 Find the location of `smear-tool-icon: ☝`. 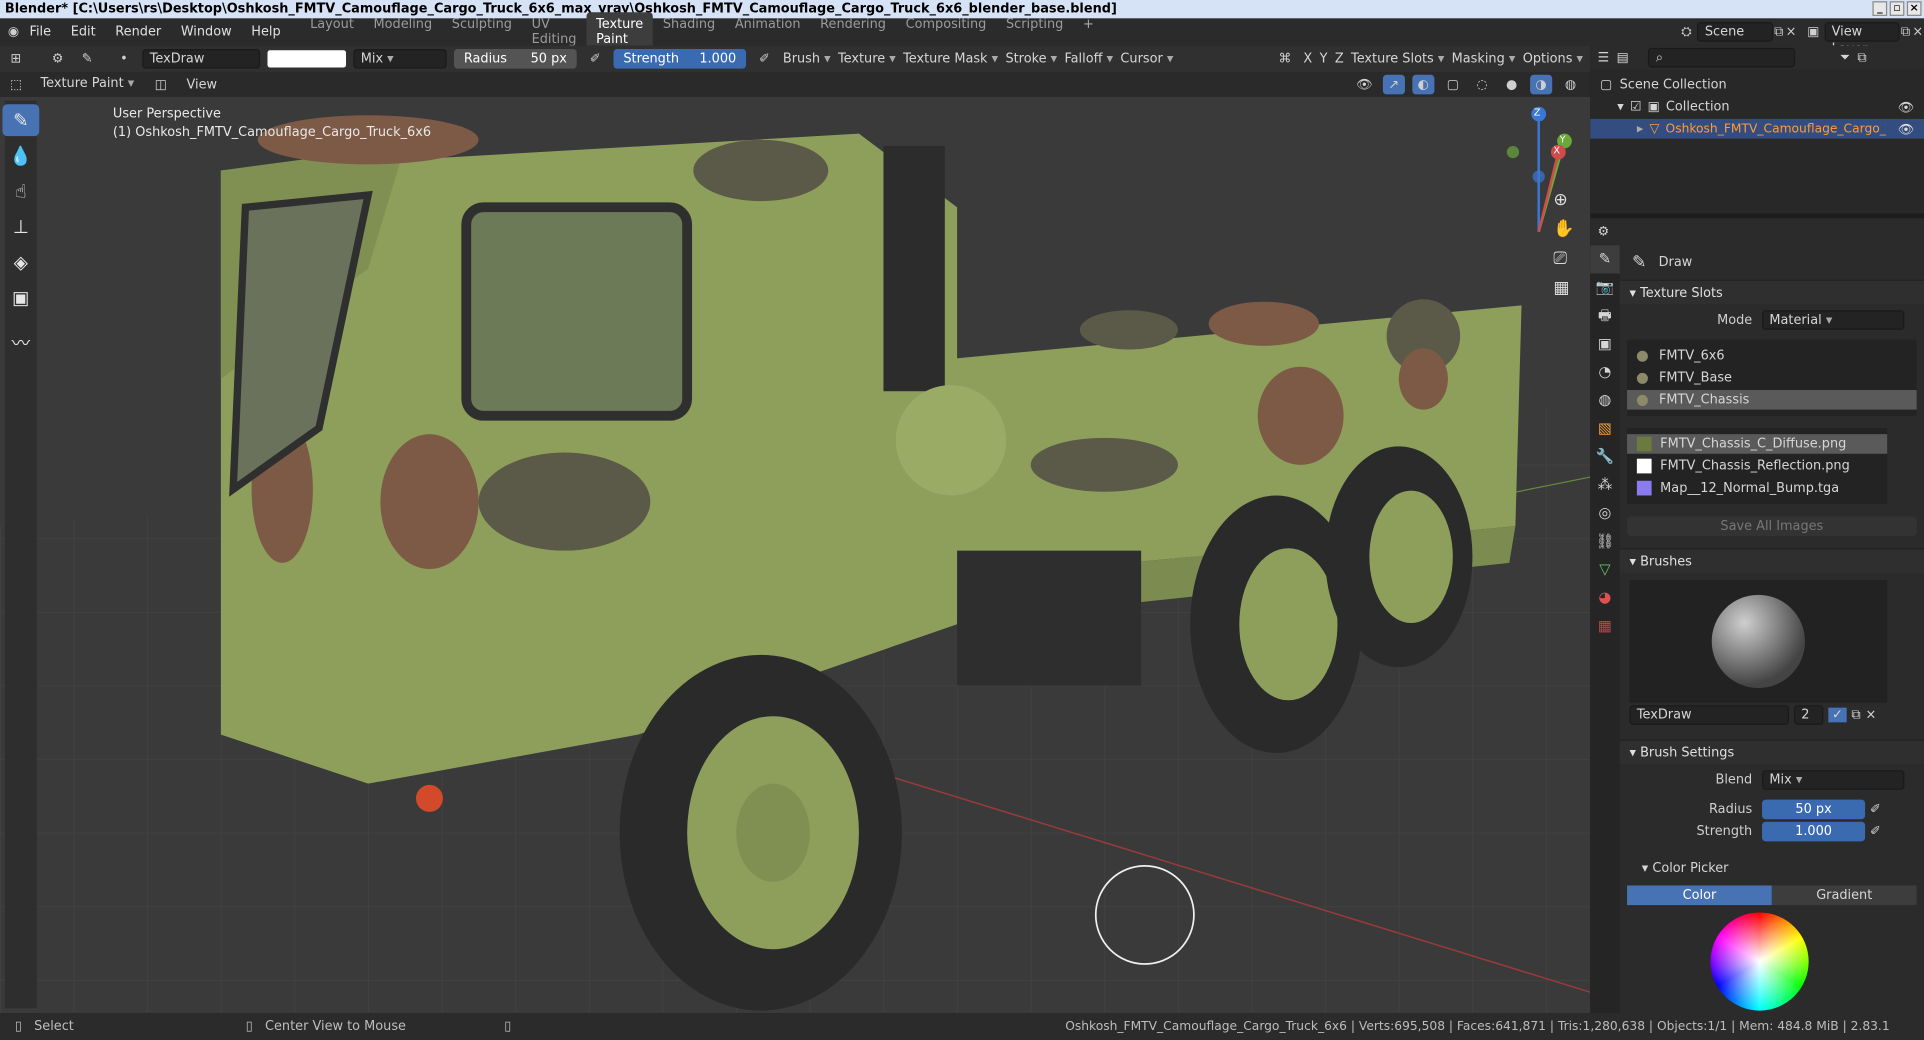

smear-tool-icon: ☝ is located at coordinates (20, 191).